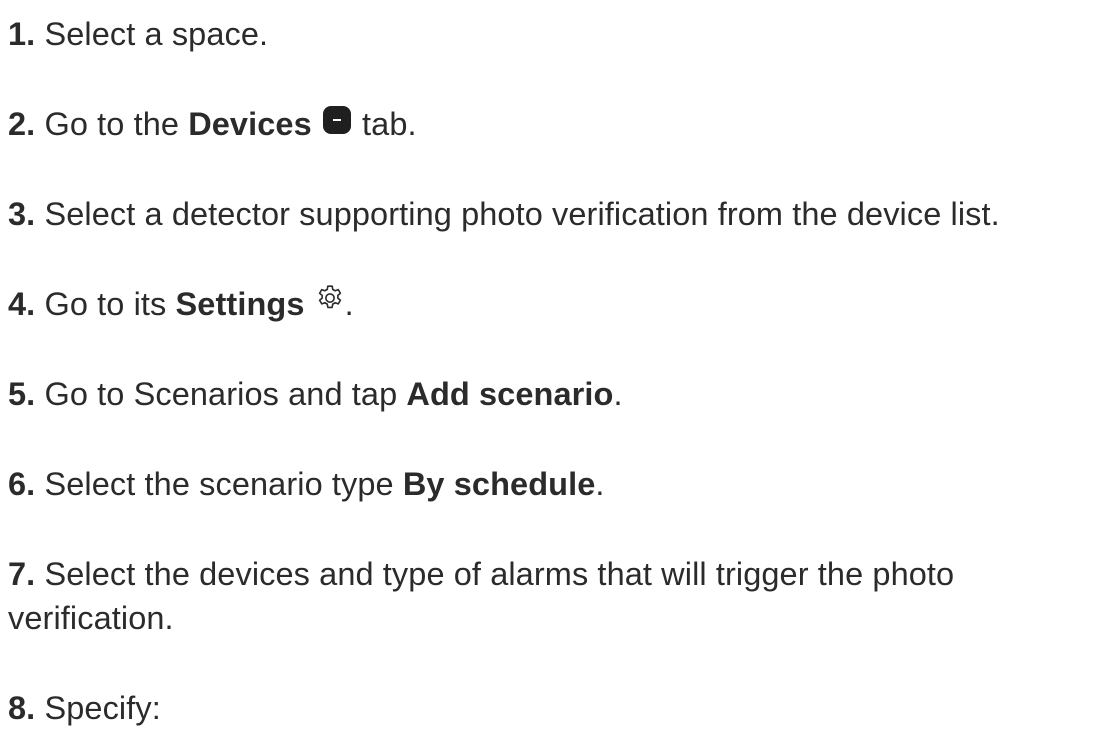 Image resolution: width=1115 pixels, height=730 pixels. I want to click on step-text: Select the scenario type, so click(223, 484).